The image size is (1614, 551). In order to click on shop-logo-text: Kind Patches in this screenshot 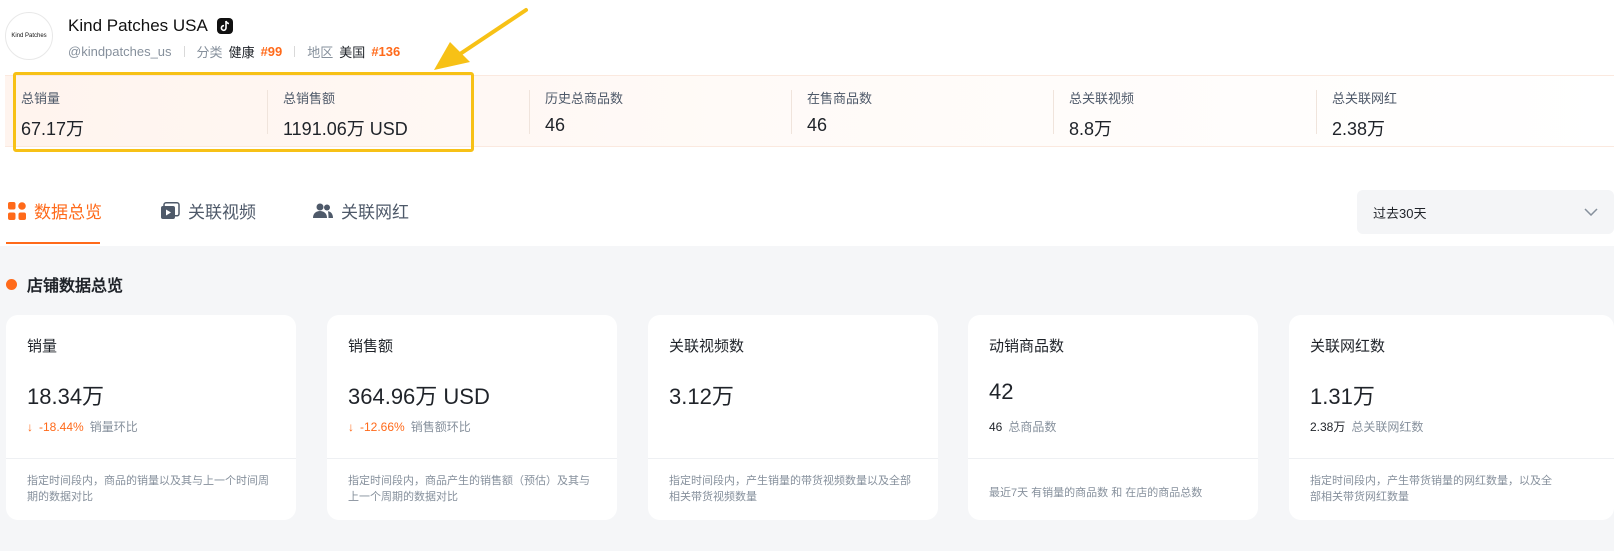, I will do `click(29, 36)`.